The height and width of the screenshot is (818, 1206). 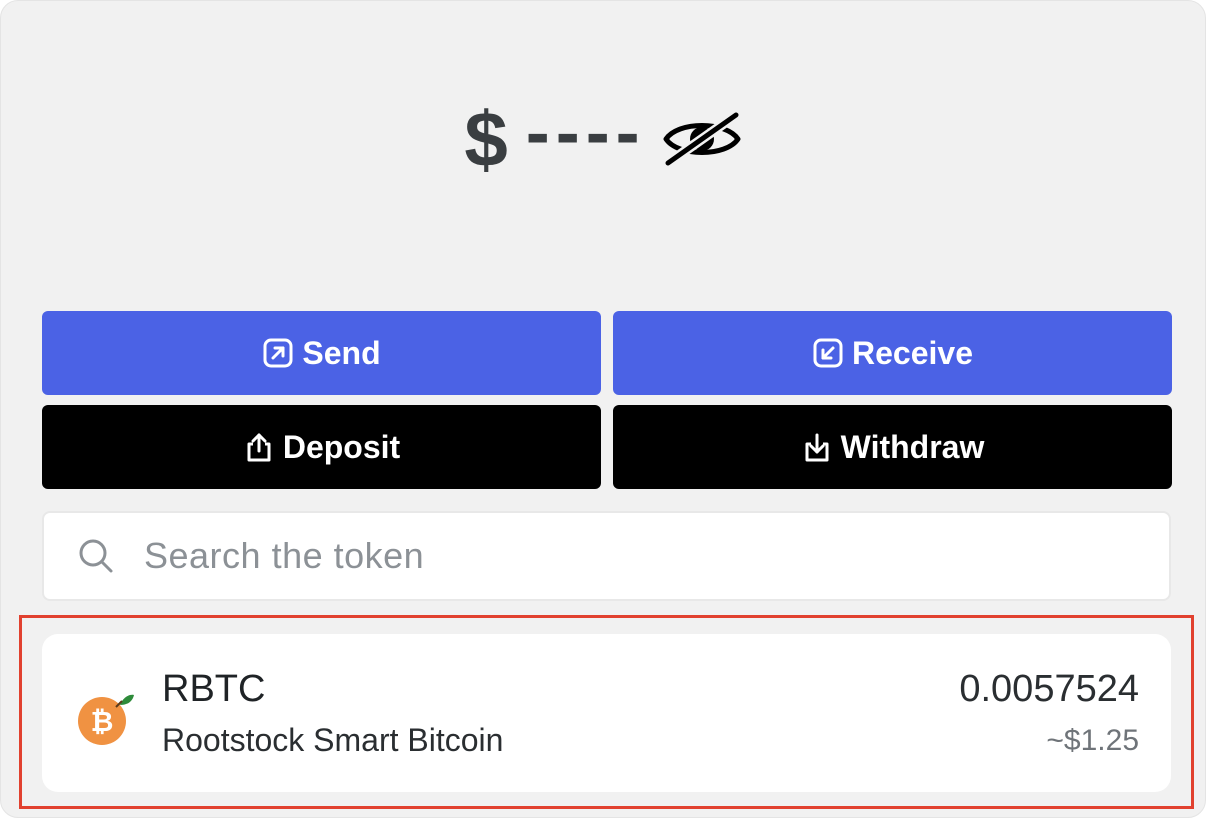 I want to click on receive-button: Receive, so click(x=892, y=353).